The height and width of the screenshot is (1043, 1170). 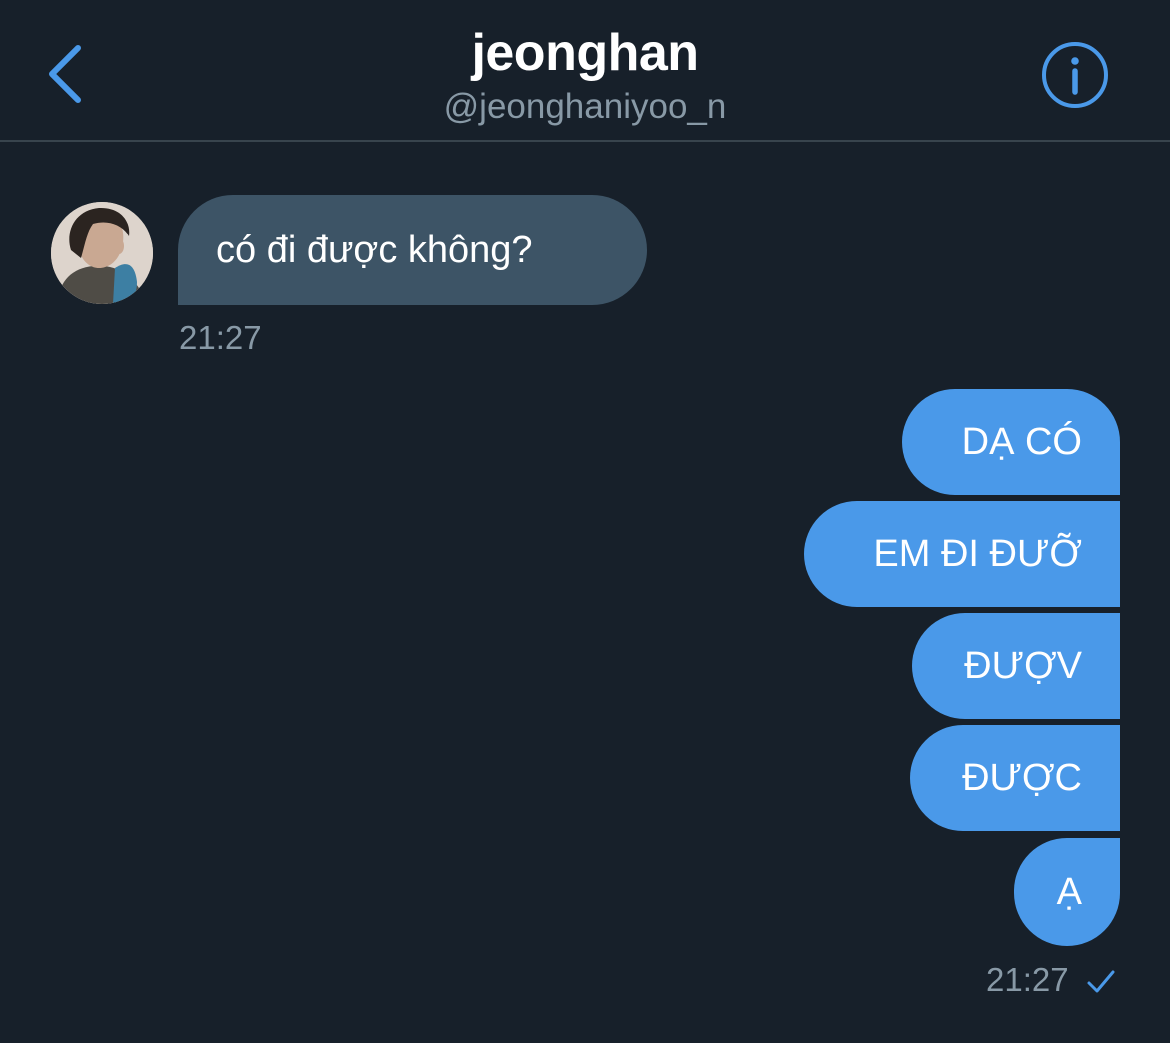 I want to click on conversation-header: jeonghan @jeonghaniyoo_n, so click(x=585, y=71).